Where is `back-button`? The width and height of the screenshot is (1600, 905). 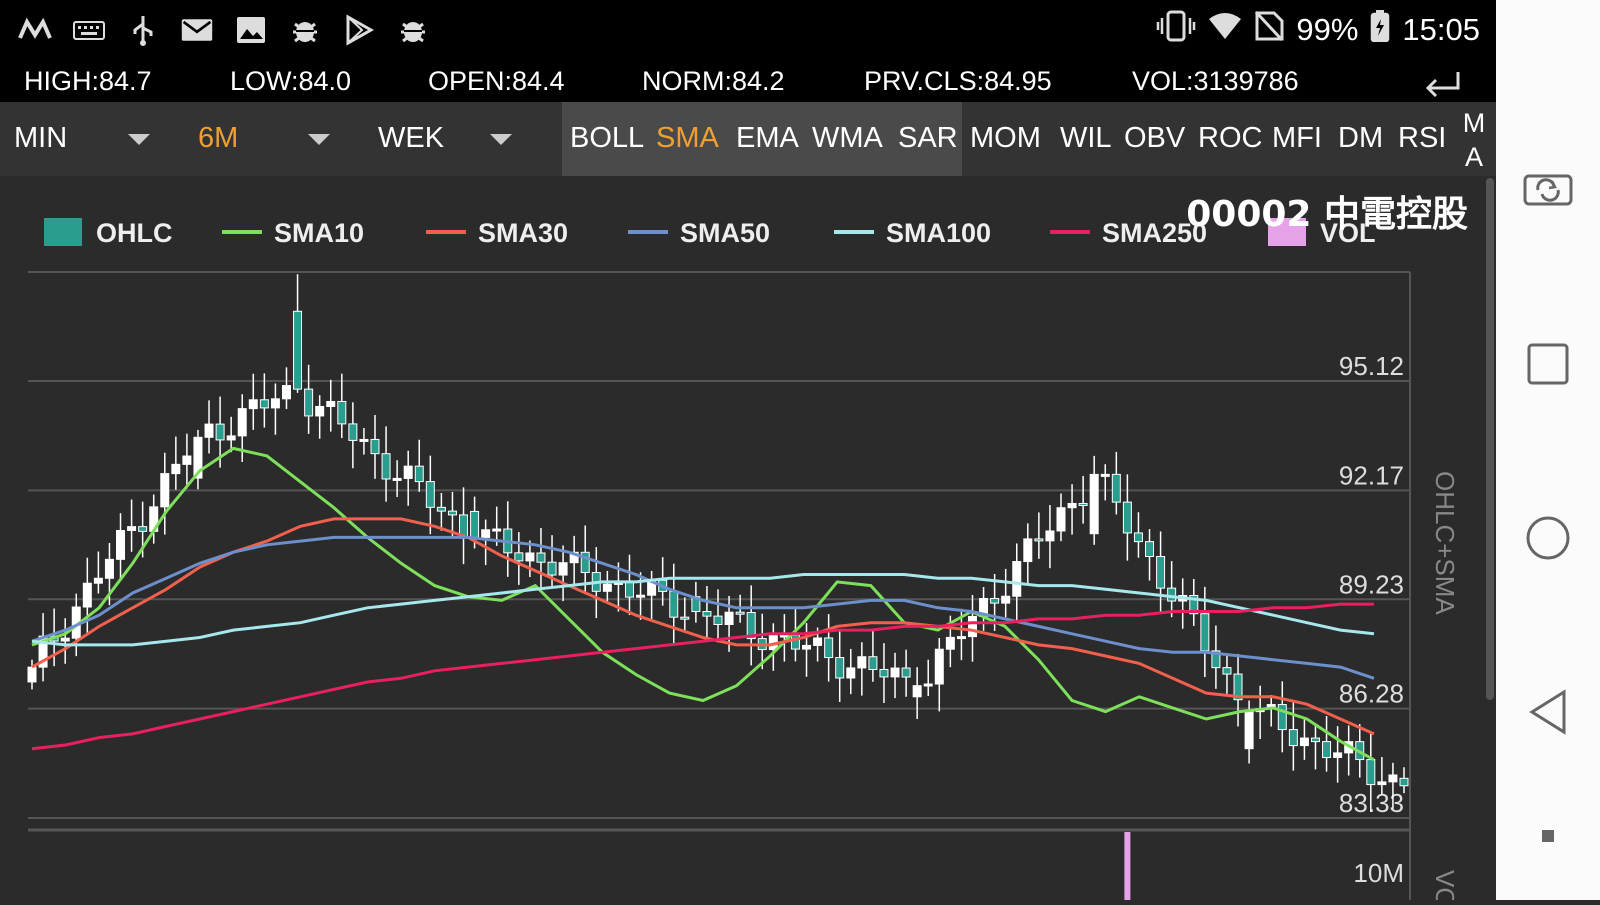 back-button is located at coordinates (1548, 712).